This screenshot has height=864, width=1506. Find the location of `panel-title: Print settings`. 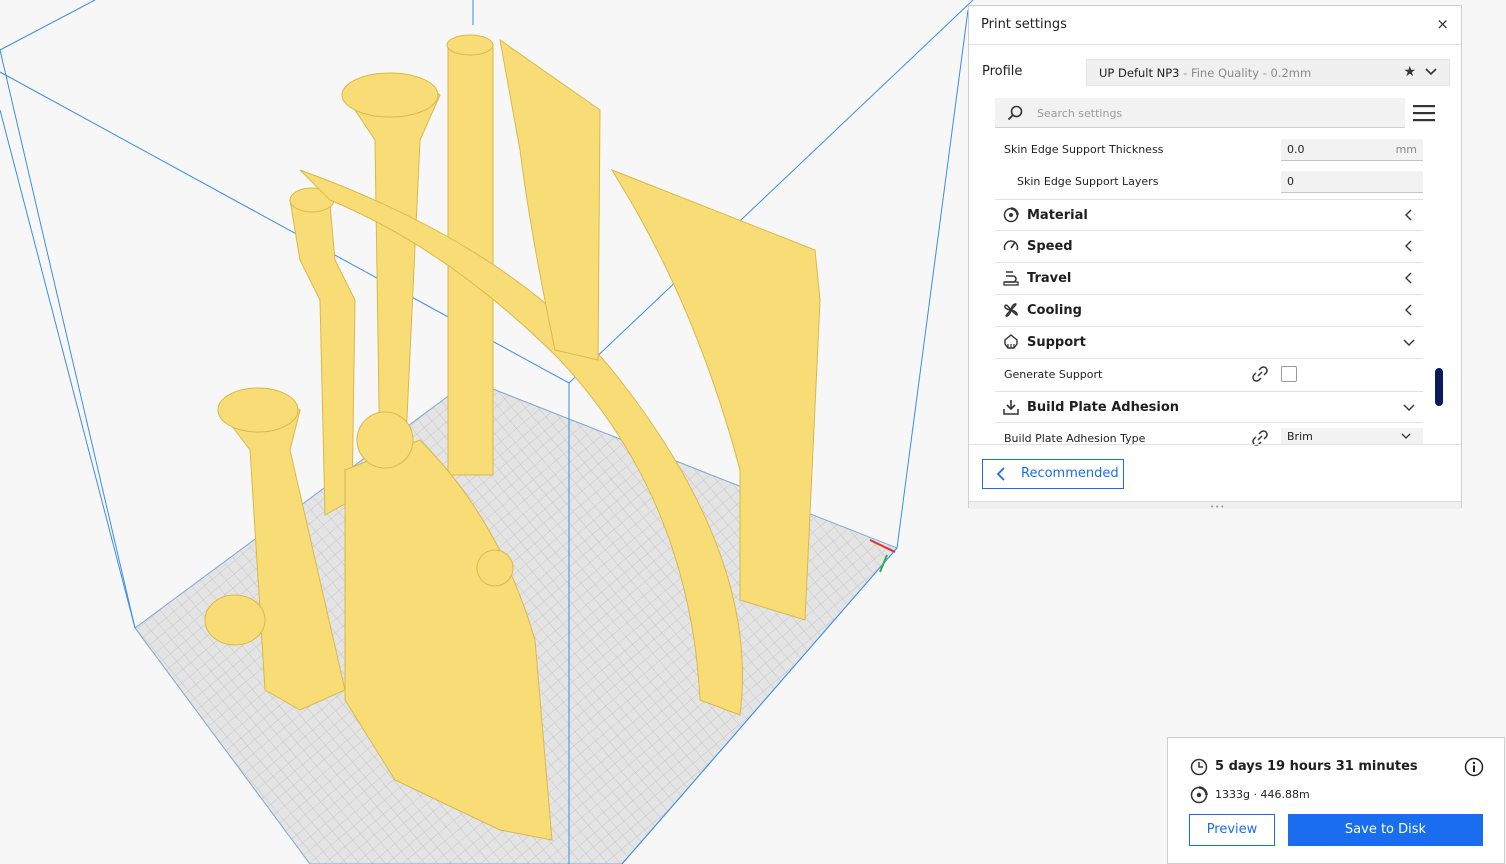

panel-title: Print settings is located at coordinates (1024, 24).